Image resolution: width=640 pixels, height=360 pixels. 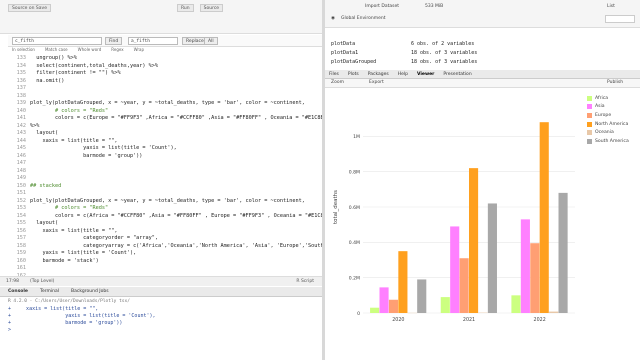 What do you see at coordinates (21, 238) in the screenshot?
I see `line-number: 157` at bounding box center [21, 238].